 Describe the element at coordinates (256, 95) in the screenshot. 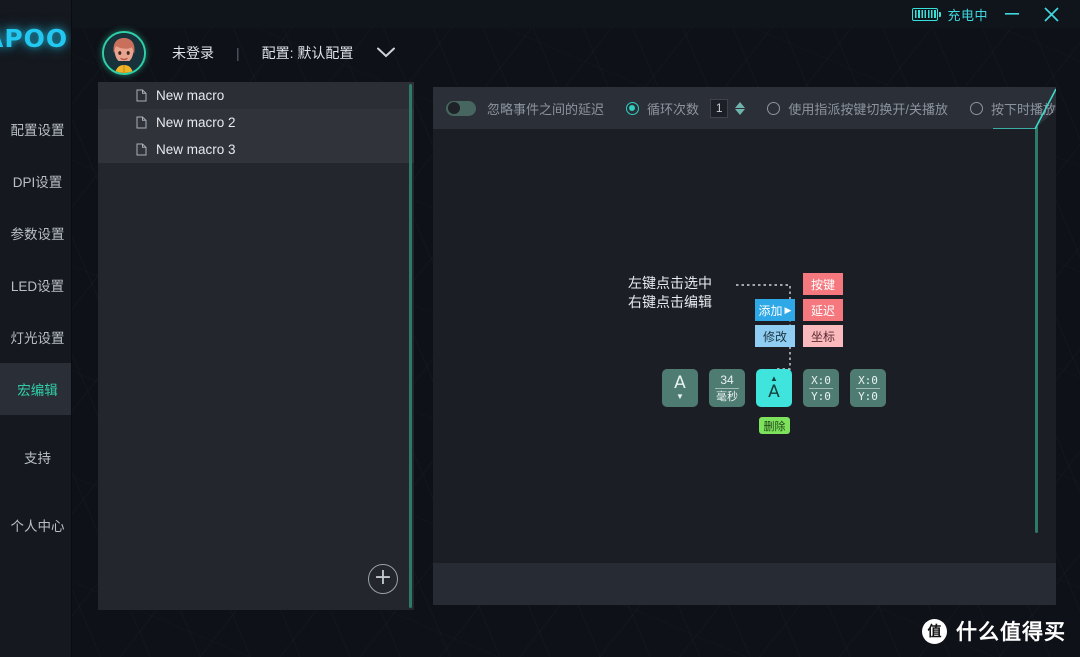

I see `list-item: New macro` at that location.